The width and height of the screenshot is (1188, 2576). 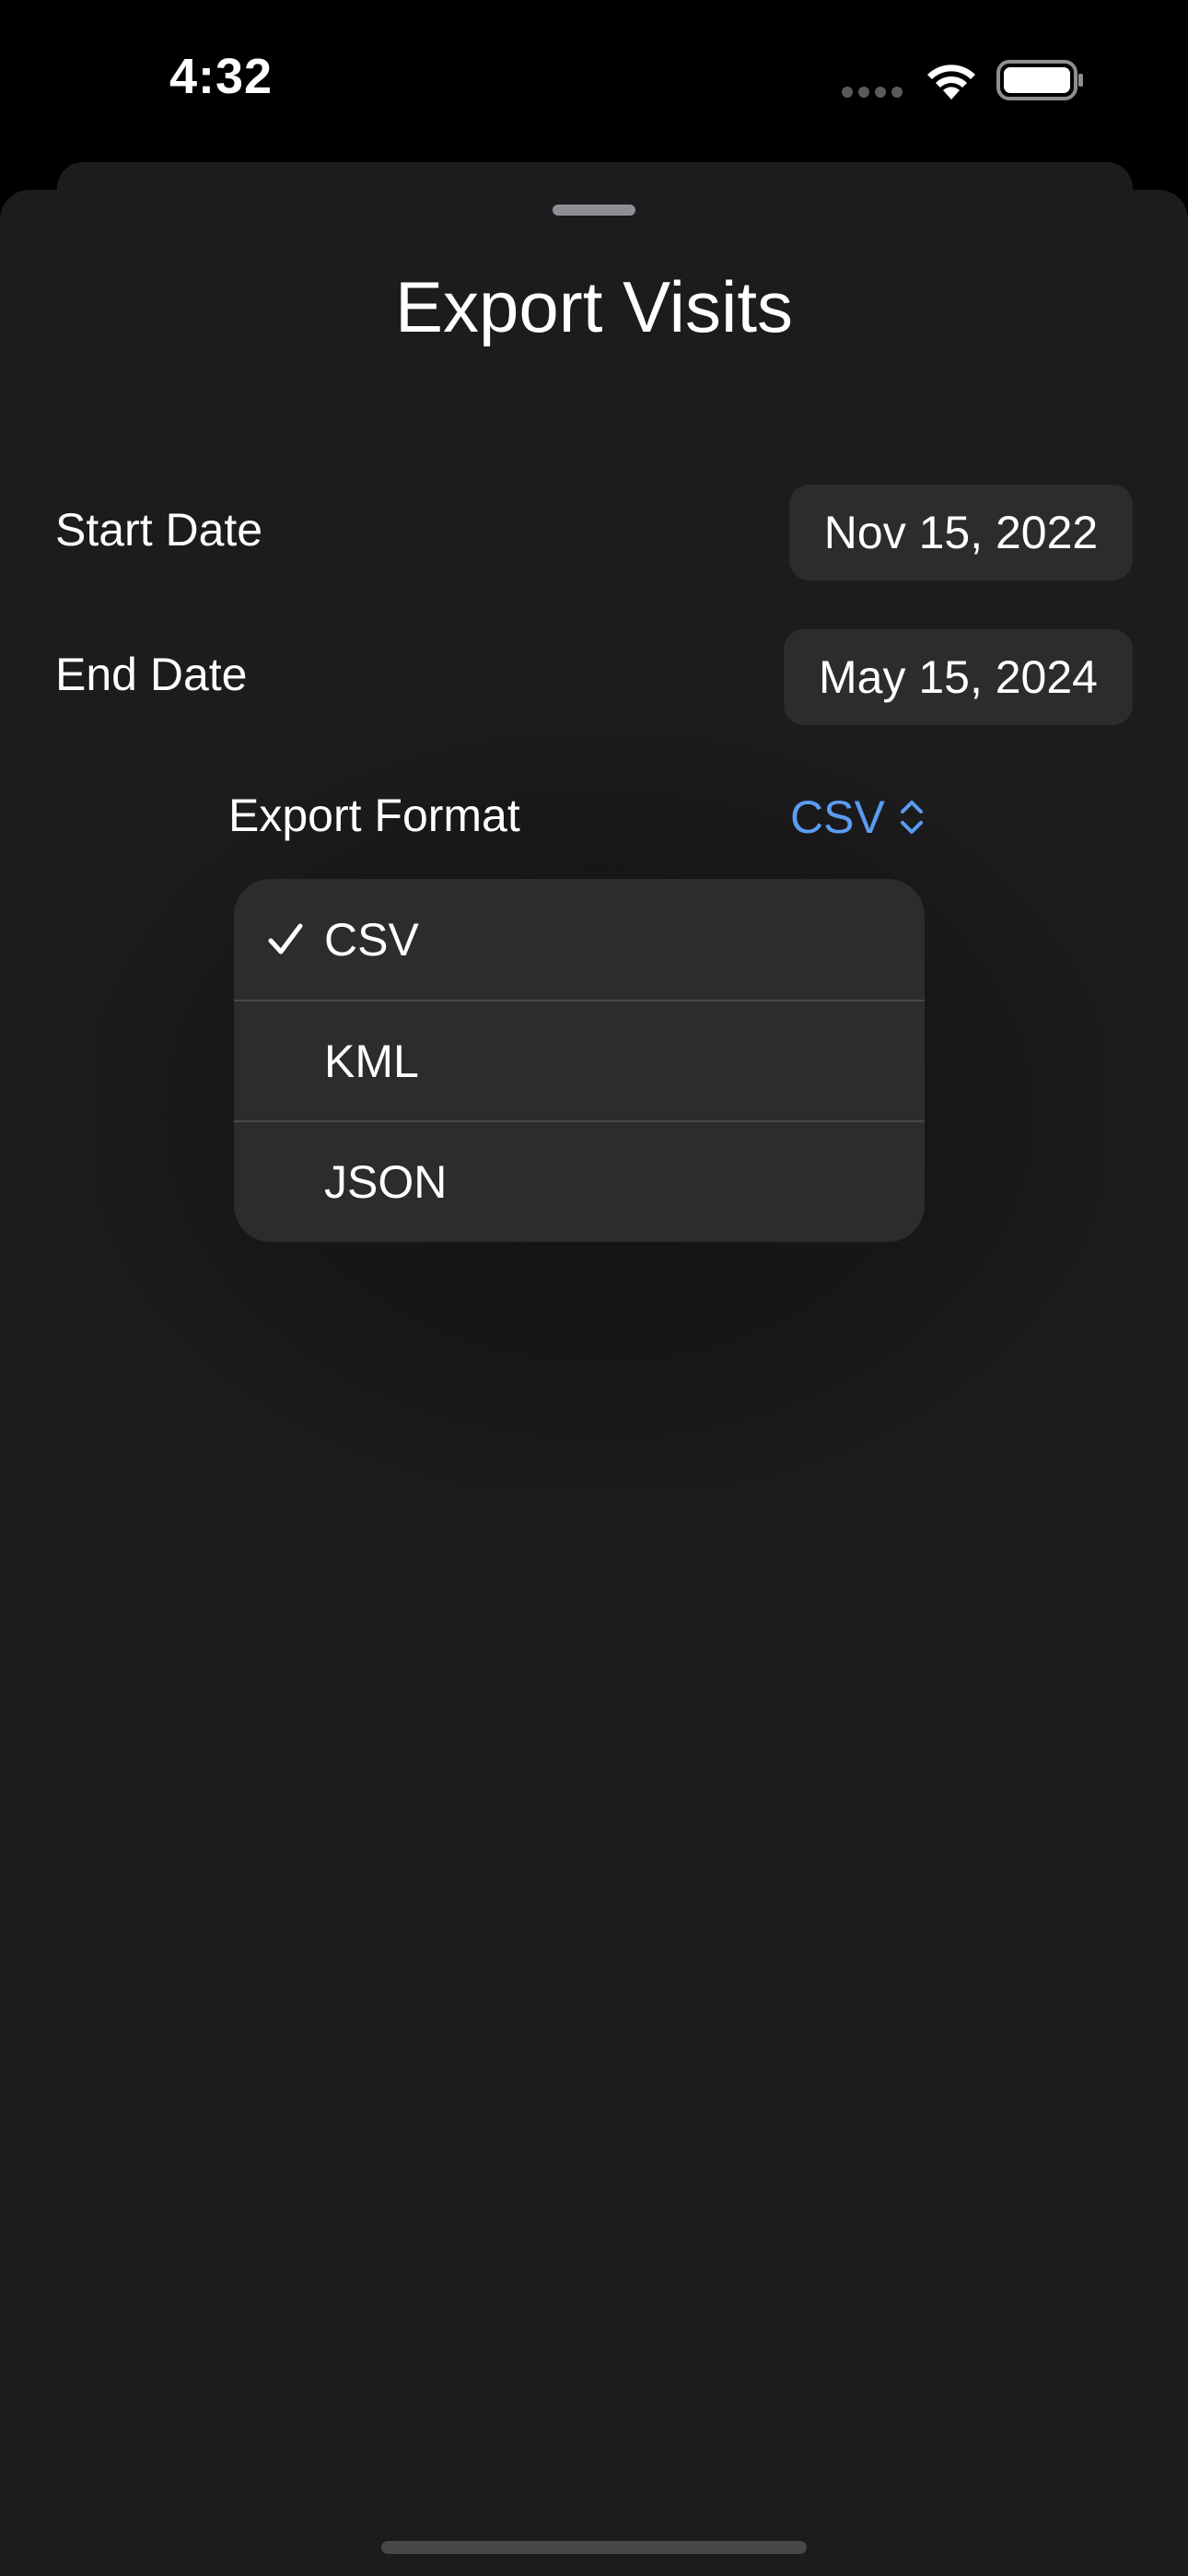 I want to click on menu-item-label: CSV, so click(x=371, y=939).